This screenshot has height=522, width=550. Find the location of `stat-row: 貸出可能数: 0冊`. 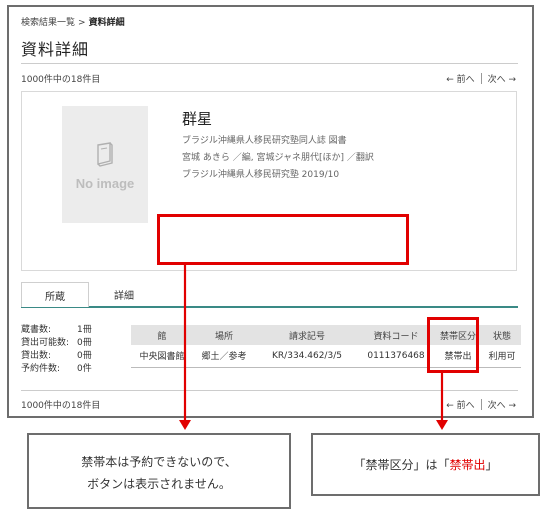

stat-row: 貸出可能数: 0冊 is located at coordinates (56, 343).